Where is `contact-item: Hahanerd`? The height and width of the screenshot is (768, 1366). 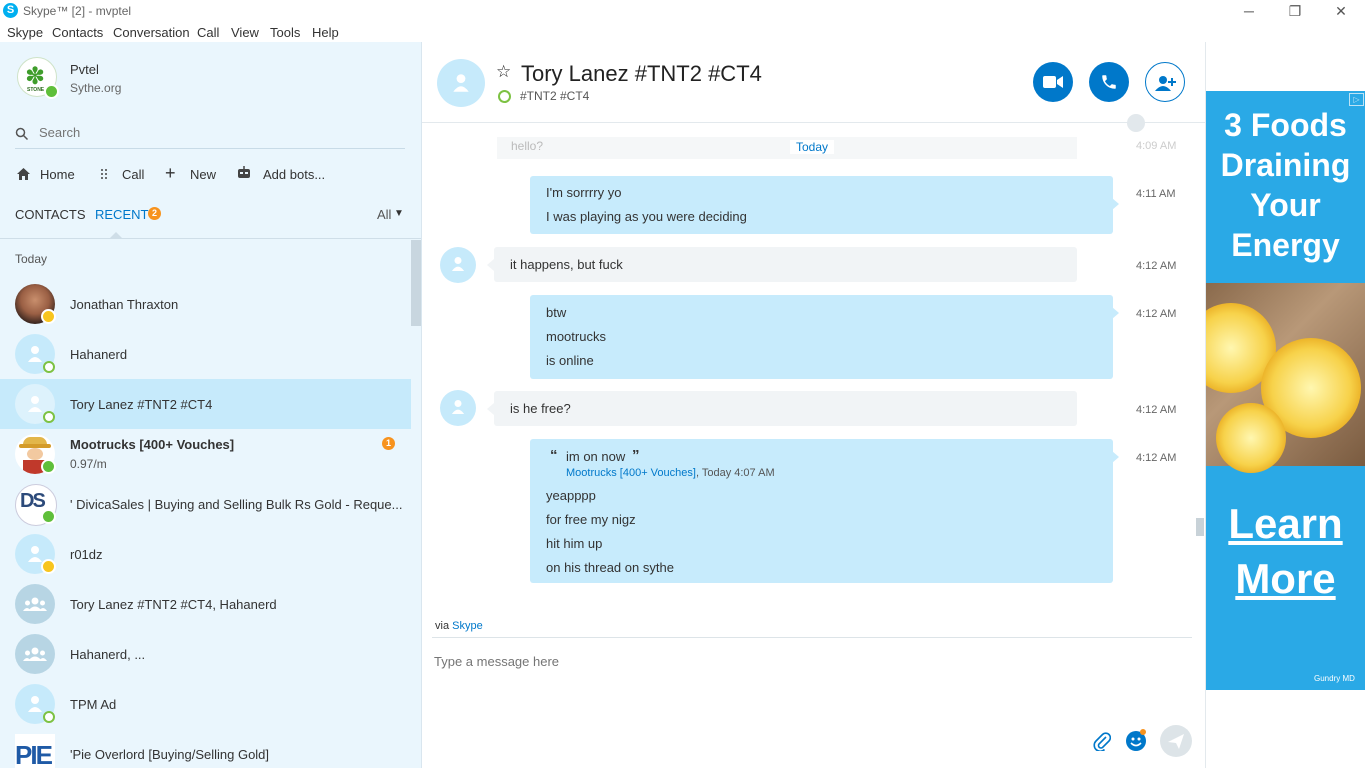
contact-item: Hahanerd is located at coordinates (205, 354).